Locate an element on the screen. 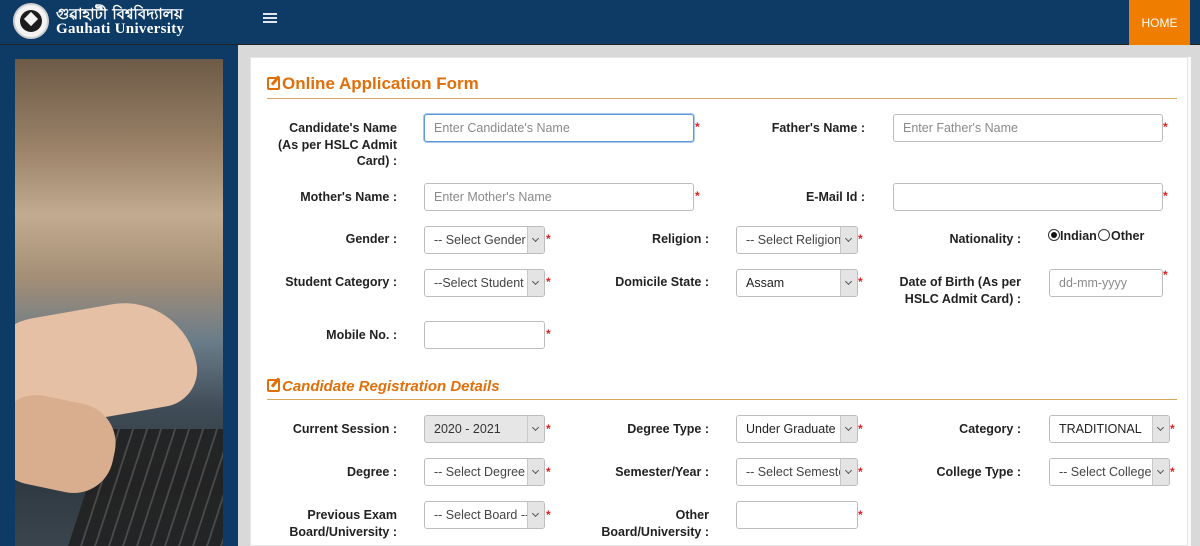 Image resolution: width=1200 pixels, height=546 pixels. dob-label: Date of Birth (As per HSLC Admit Card) : is located at coordinates (960, 290).